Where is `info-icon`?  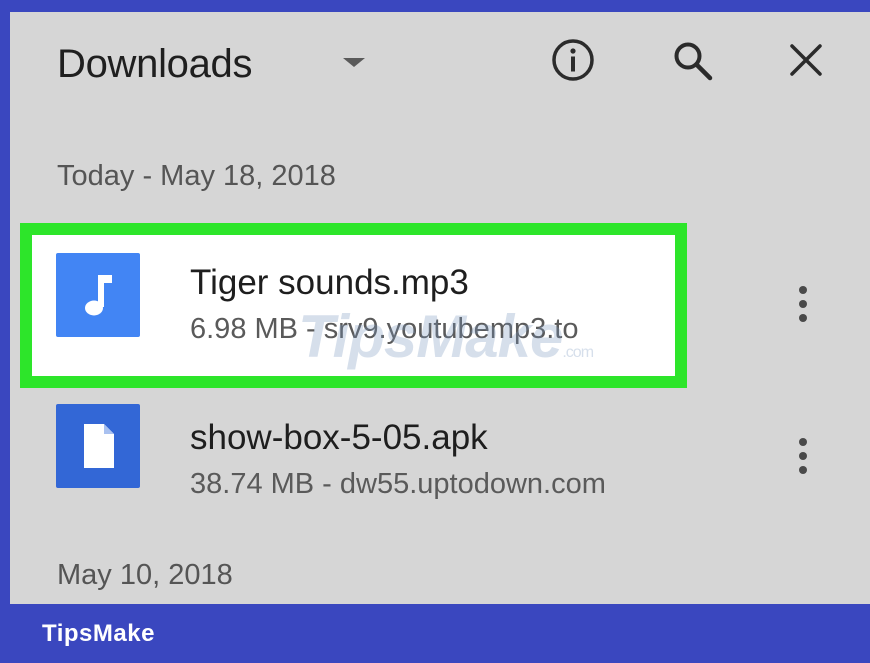 info-icon is located at coordinates (573, 60).